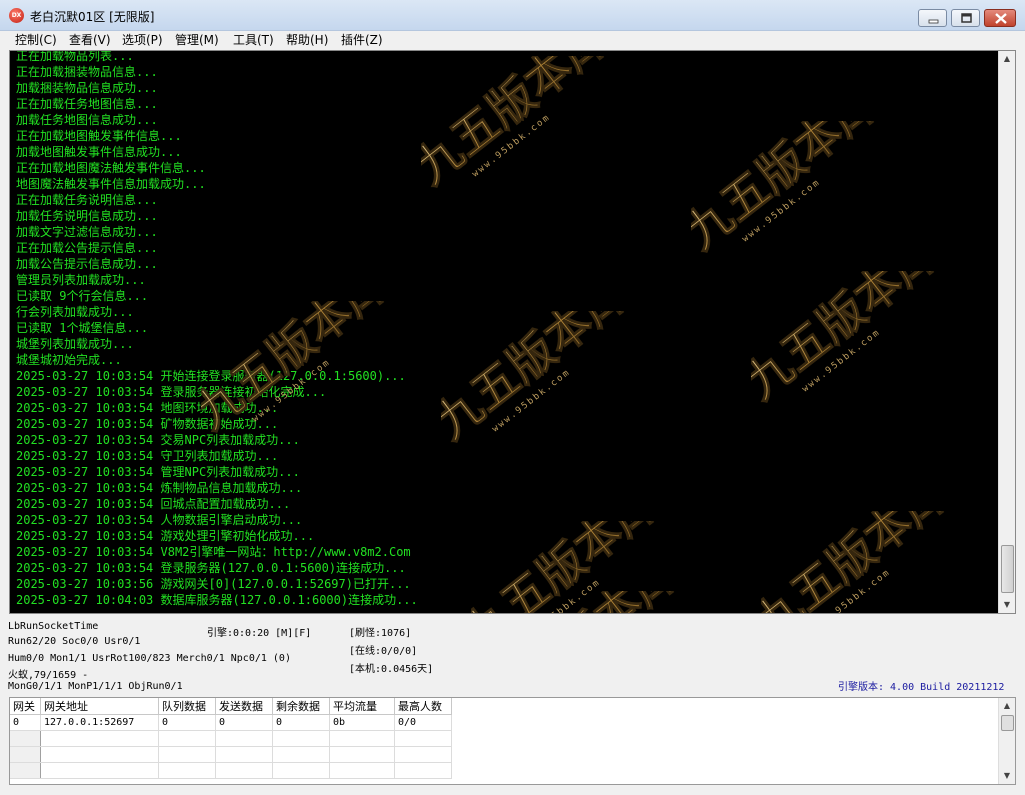 Image resolution: width=1025 pixels, height=795 pixels. I want to click on title-bar: DX 老白沉默01区 [无限版], so click(512, 15).